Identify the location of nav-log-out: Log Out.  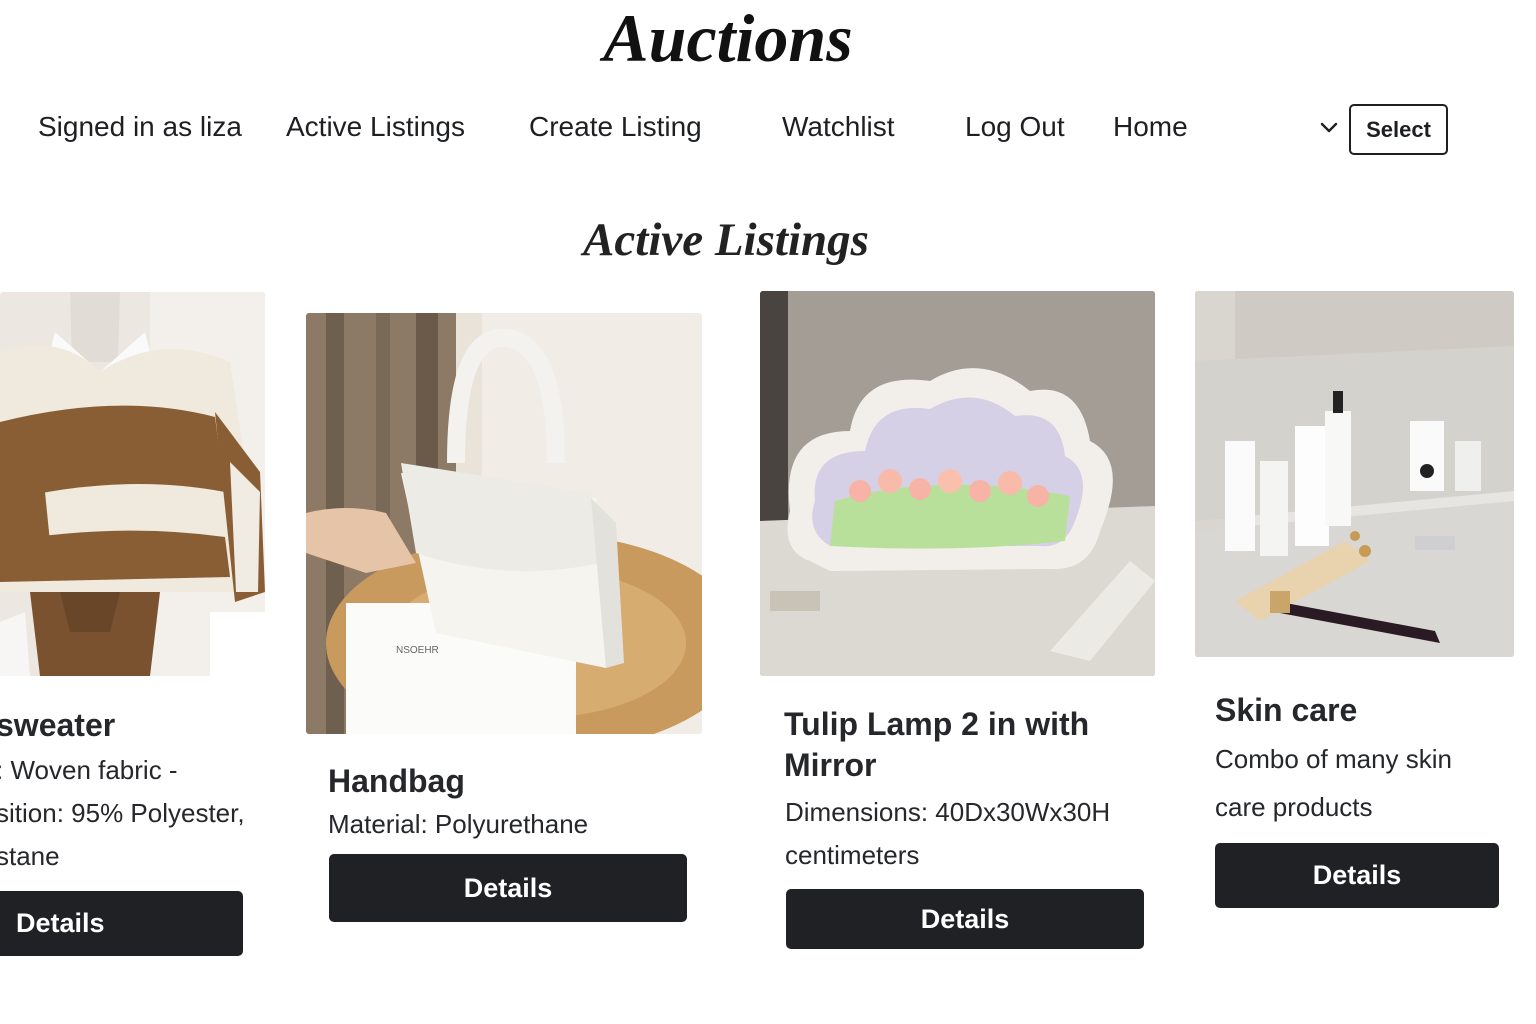
(1015, 127).